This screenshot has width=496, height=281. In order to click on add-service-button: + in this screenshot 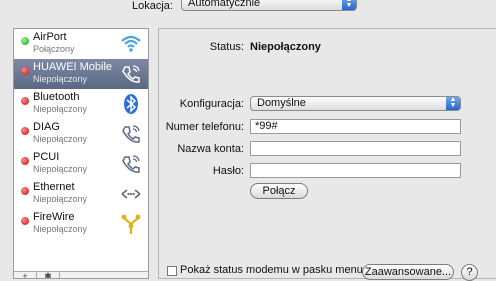, I will do `click(25, 275)`.